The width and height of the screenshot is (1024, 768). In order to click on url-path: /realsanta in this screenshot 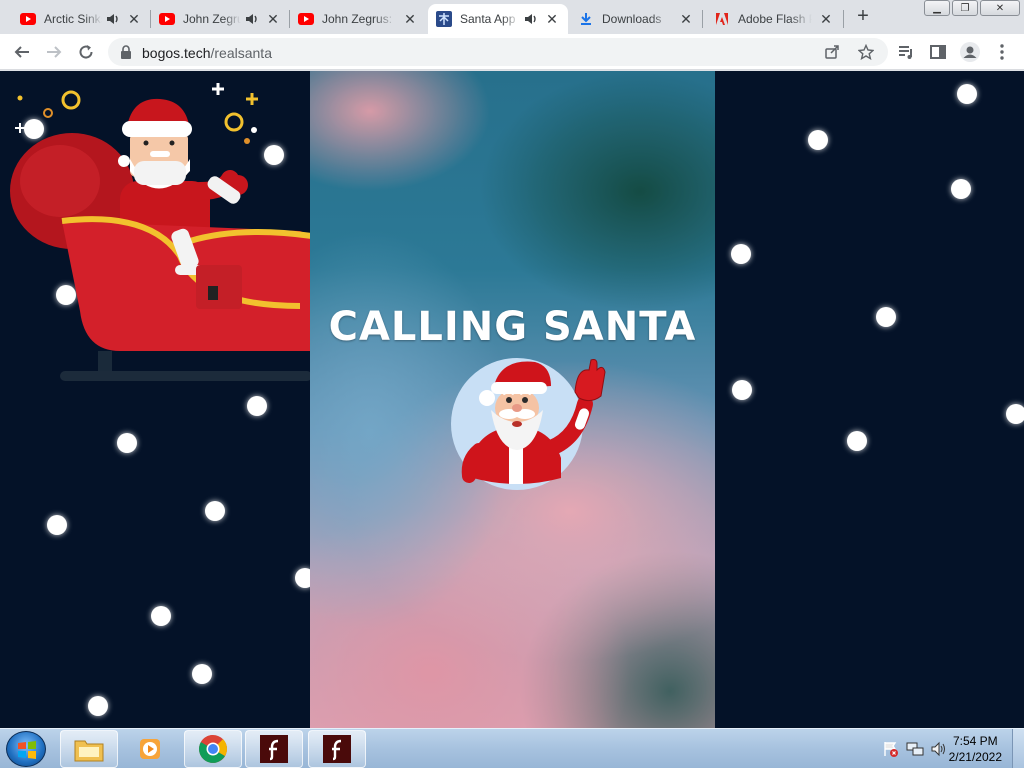, I will do `click(241, 53)`.